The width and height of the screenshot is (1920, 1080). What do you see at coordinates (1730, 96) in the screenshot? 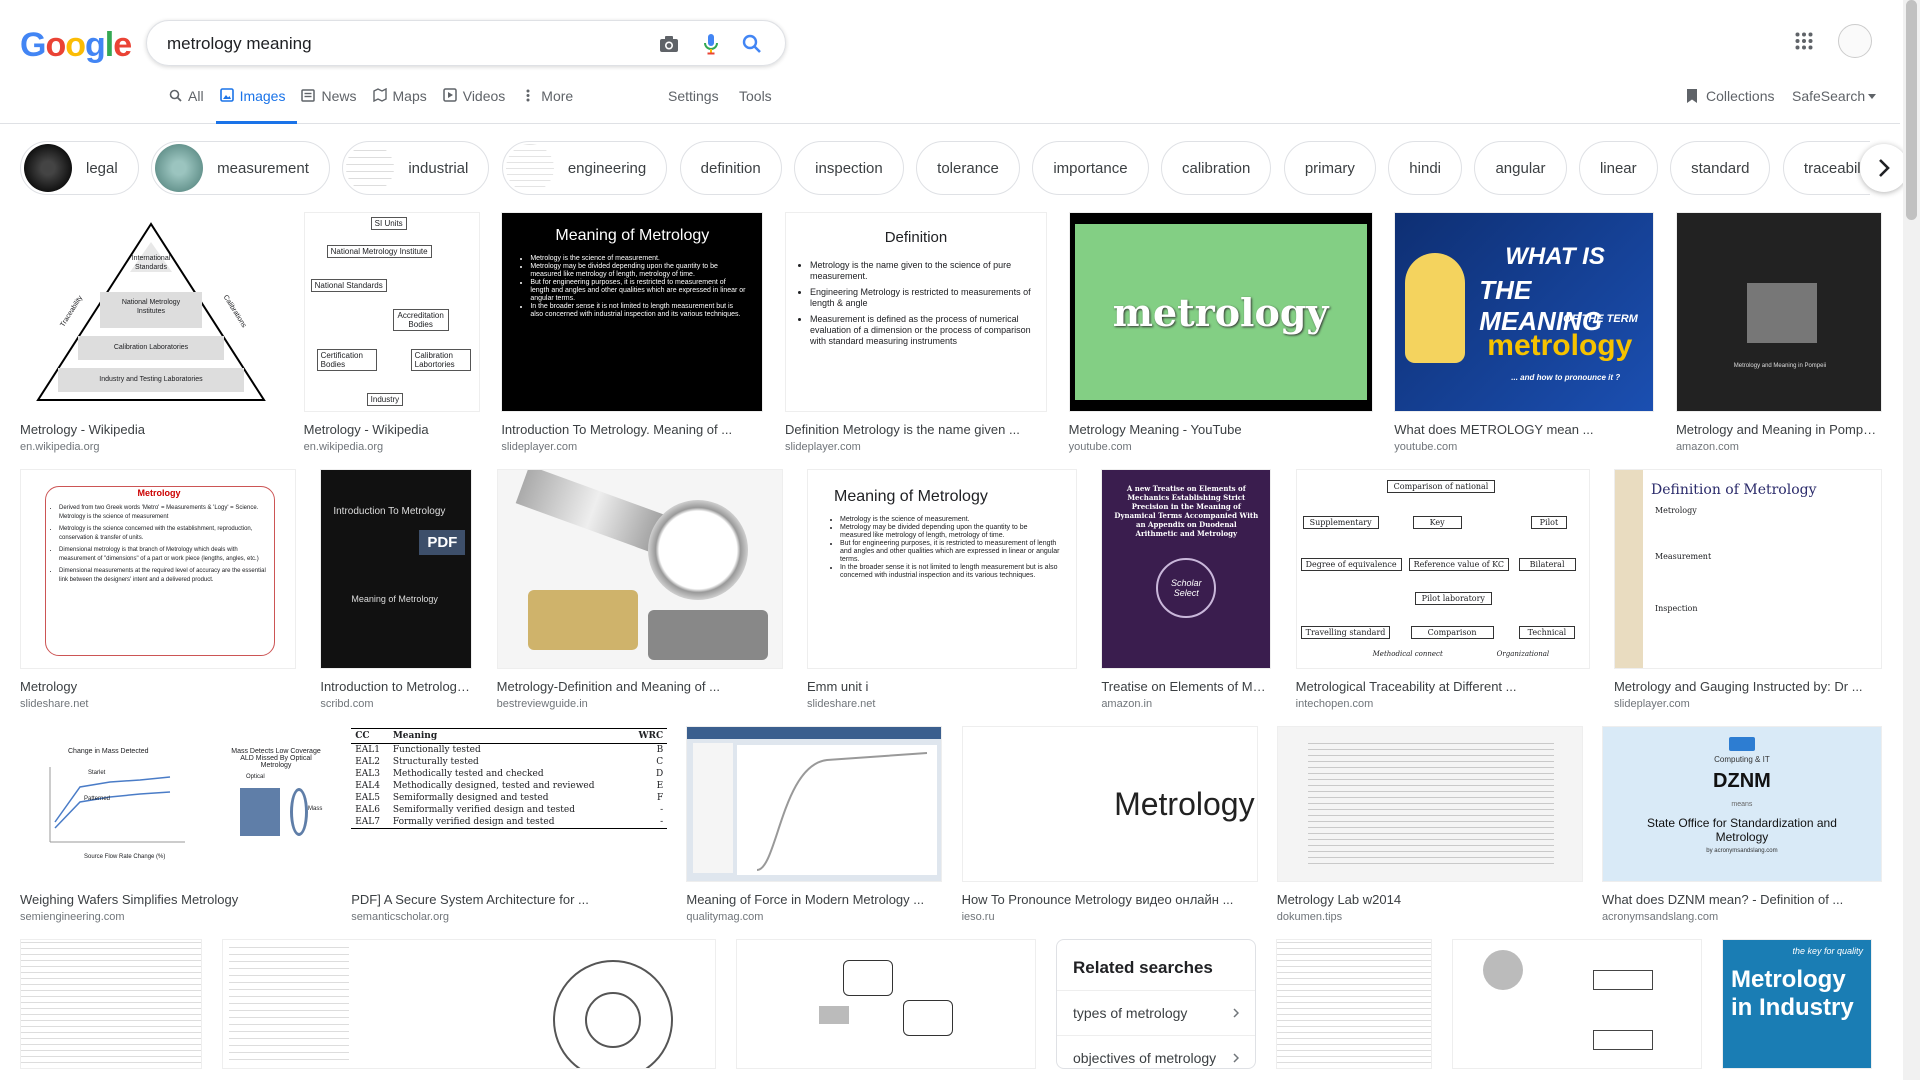
I see `collections-link: Collections` at bounding box center [1730, 96].